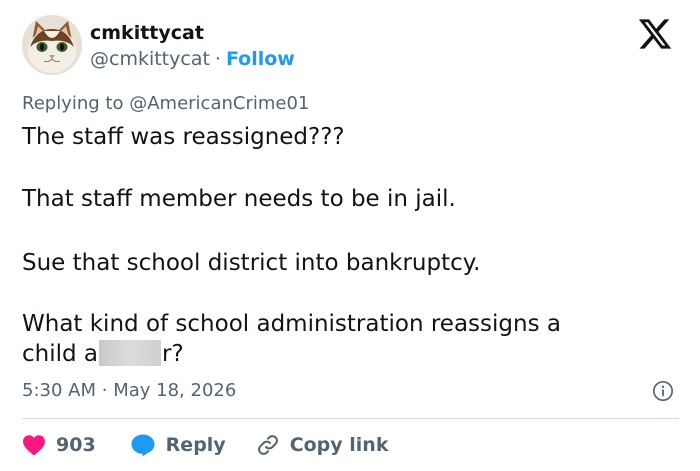  What do you see at coordinates (339, 445) in the screenshot?
I see `copy-link-label: Copy link` at bounding box center [339, 445].